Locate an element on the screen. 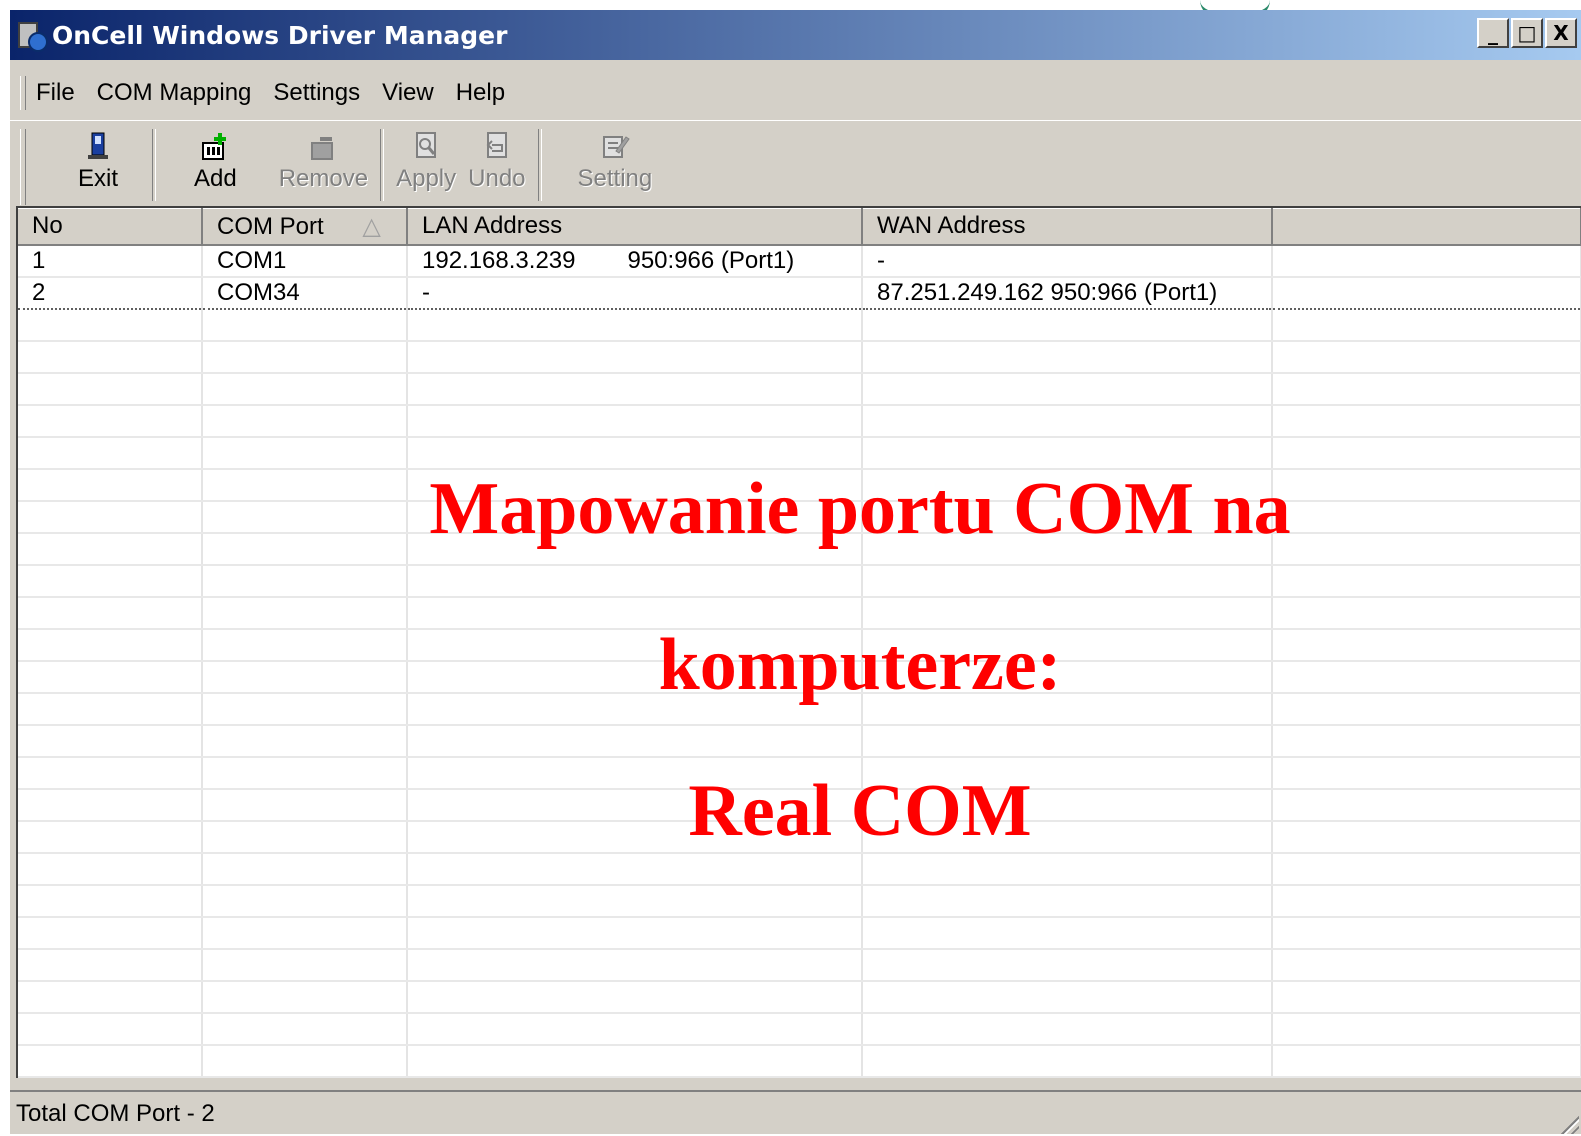 This screenshot has height=1136, width=1581. exit-button: Exit is located at coordinates (98, 157).